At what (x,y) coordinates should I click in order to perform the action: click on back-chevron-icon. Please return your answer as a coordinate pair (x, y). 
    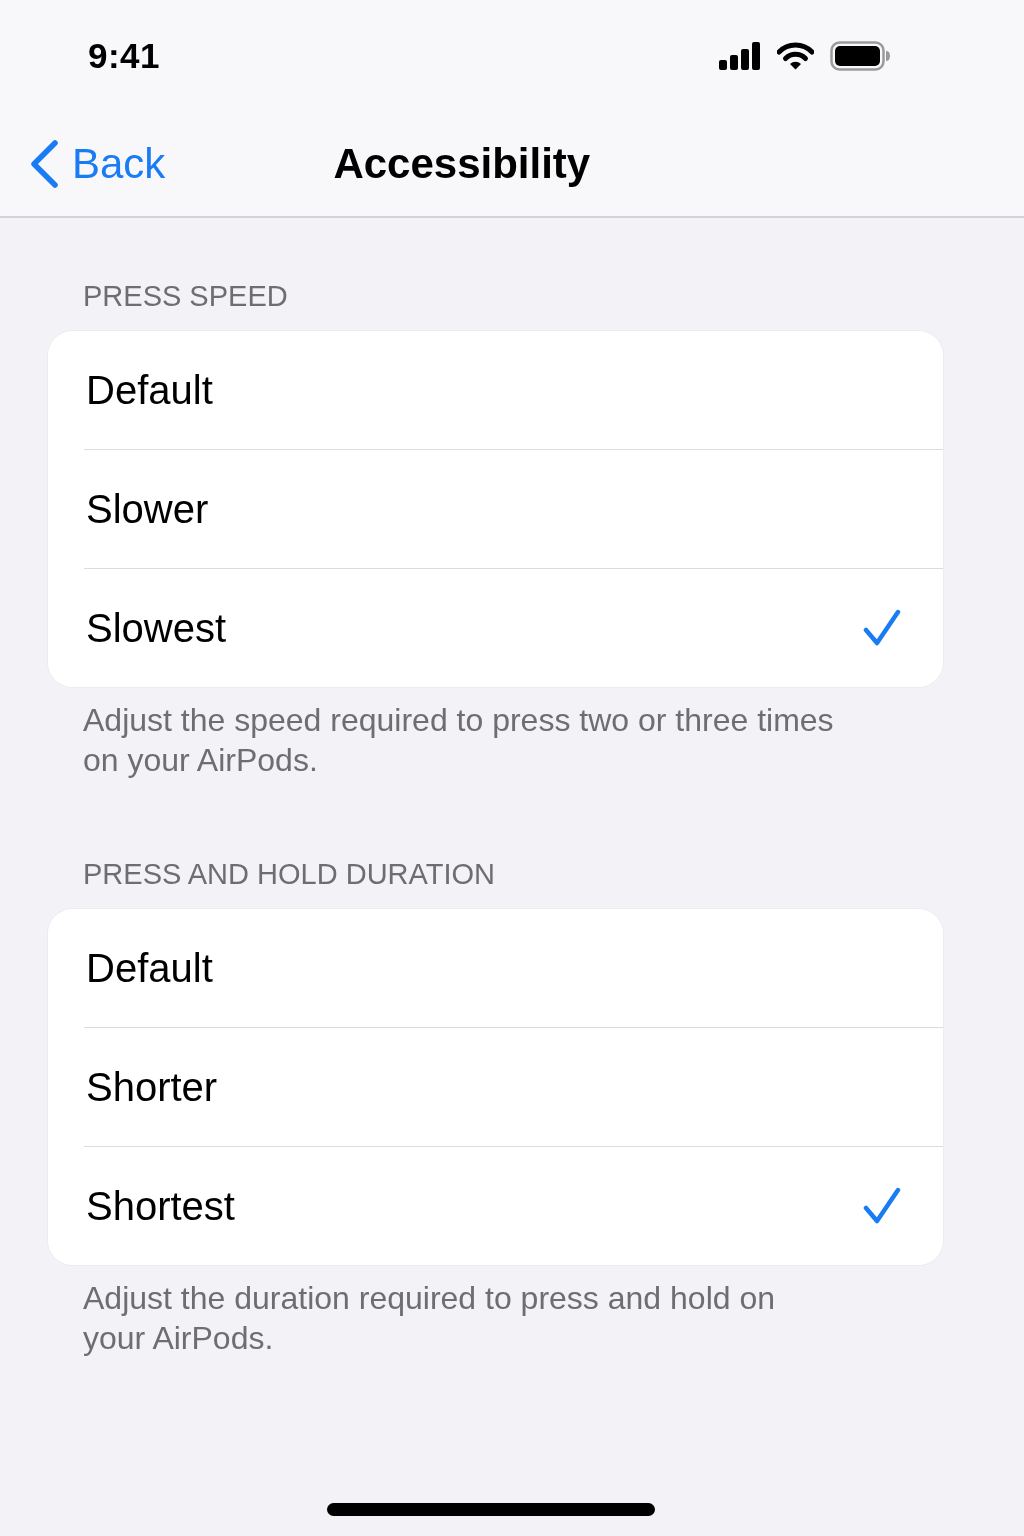
    Looking at the image, I should click on (44, 164).